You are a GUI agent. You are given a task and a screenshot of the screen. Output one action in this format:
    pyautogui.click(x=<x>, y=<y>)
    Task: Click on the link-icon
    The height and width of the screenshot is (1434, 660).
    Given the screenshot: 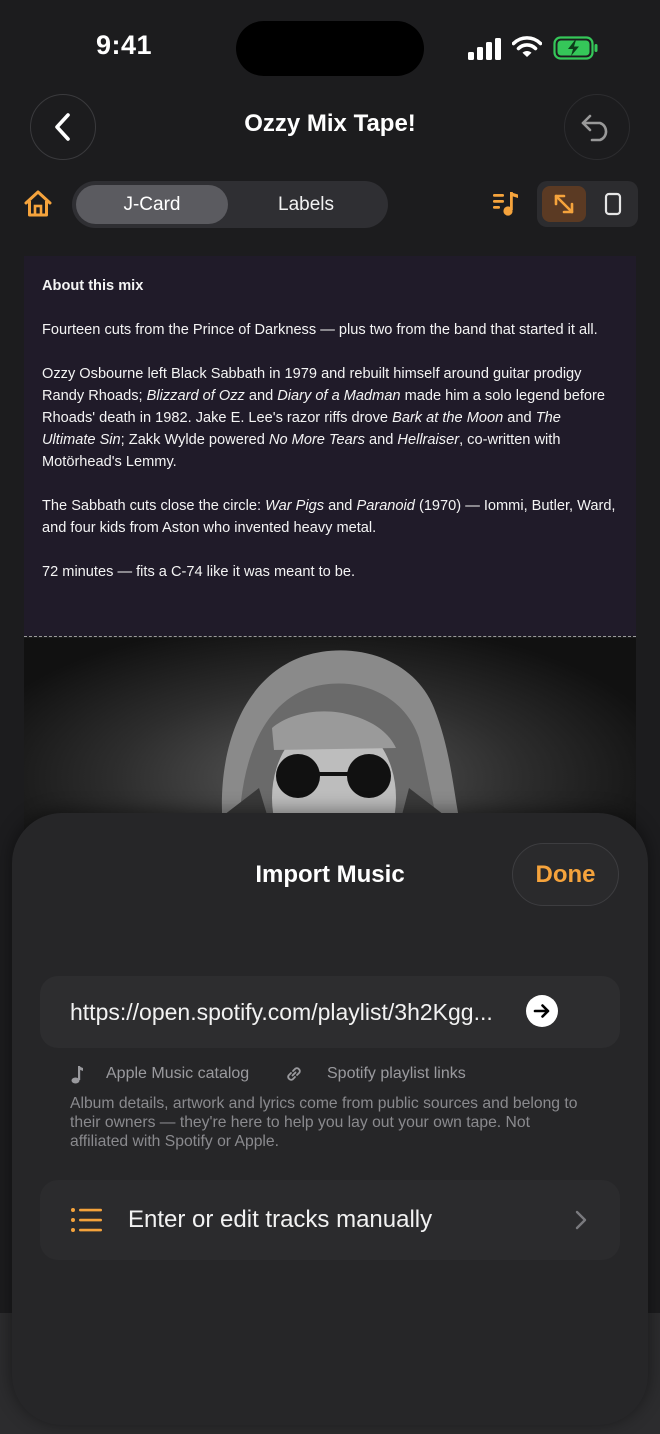 What is the action you would take?
    pyautogui.click(x=294, y=1074)
    